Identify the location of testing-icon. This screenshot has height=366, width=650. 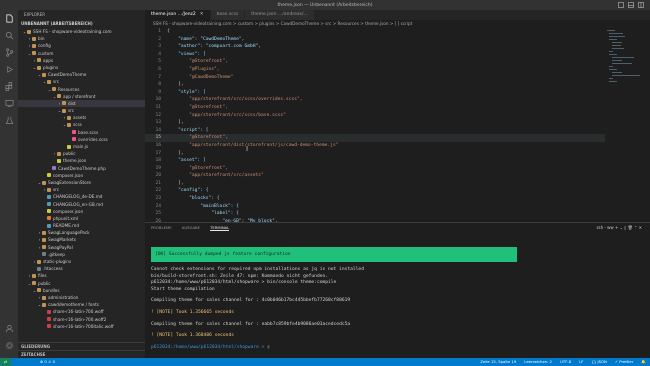
(9, 120).